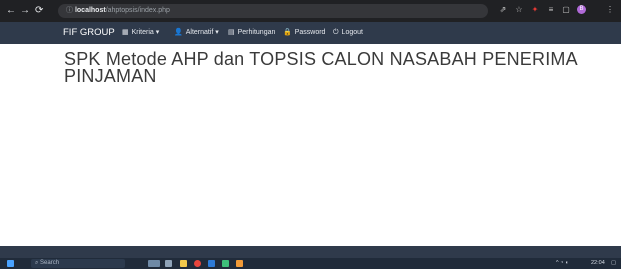 The image size is (621, 269). What do you see at coordinates (89, 33) in the screenshot?
I see `brand-name: FIF GROUP` at bounding box center [89, 33].